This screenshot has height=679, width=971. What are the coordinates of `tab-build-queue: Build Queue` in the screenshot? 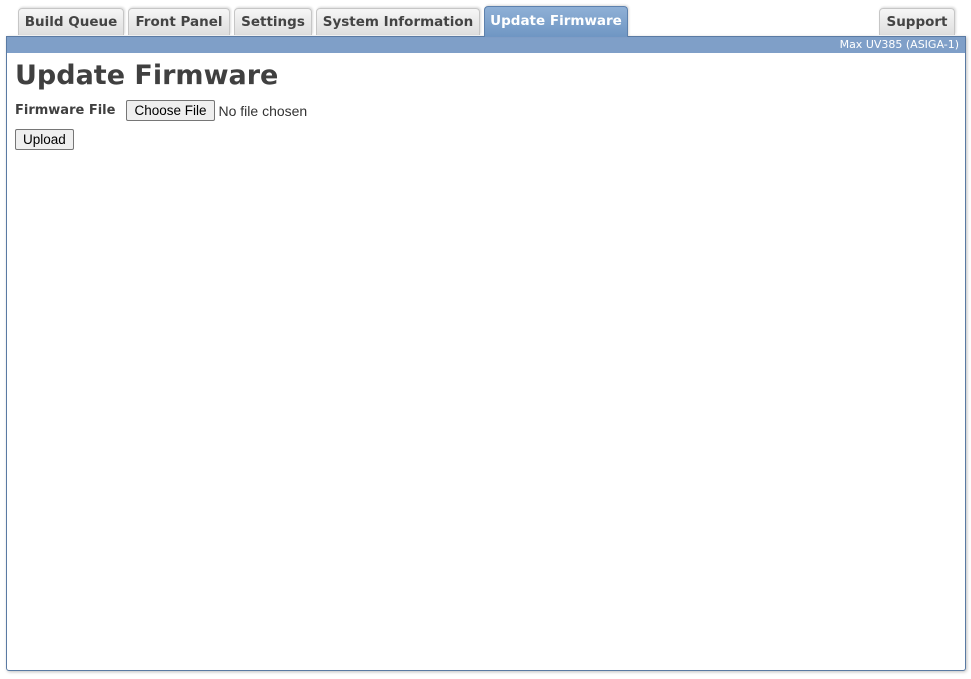 It's located at (71, 21).